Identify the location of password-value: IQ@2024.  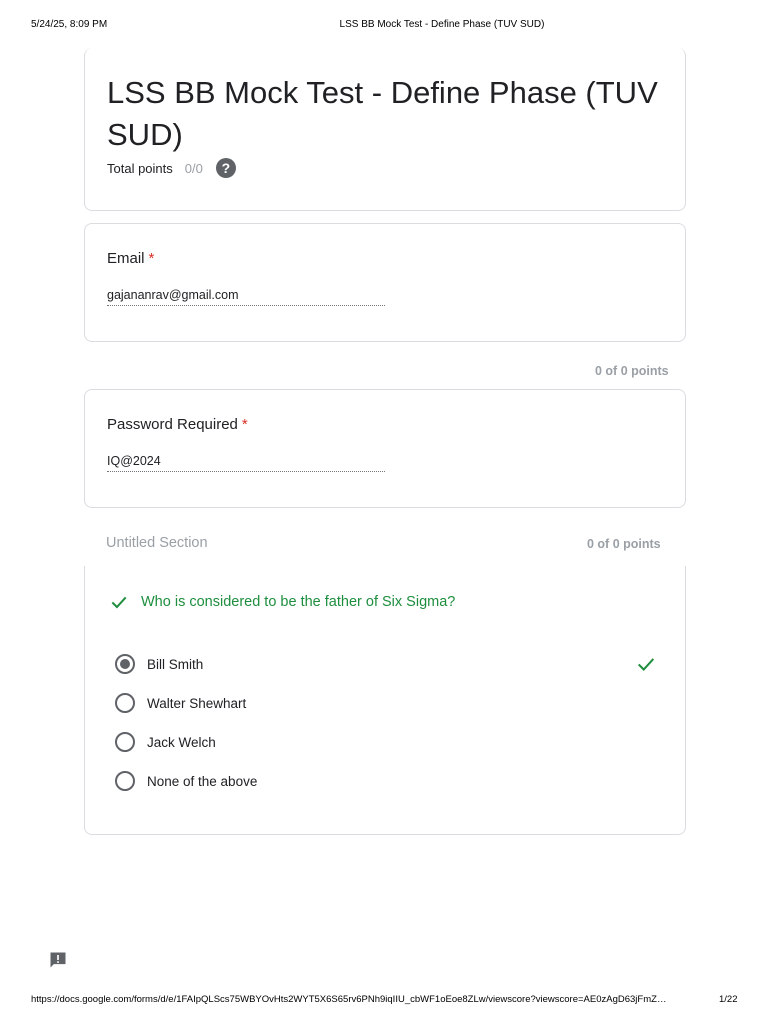
(246, 463).